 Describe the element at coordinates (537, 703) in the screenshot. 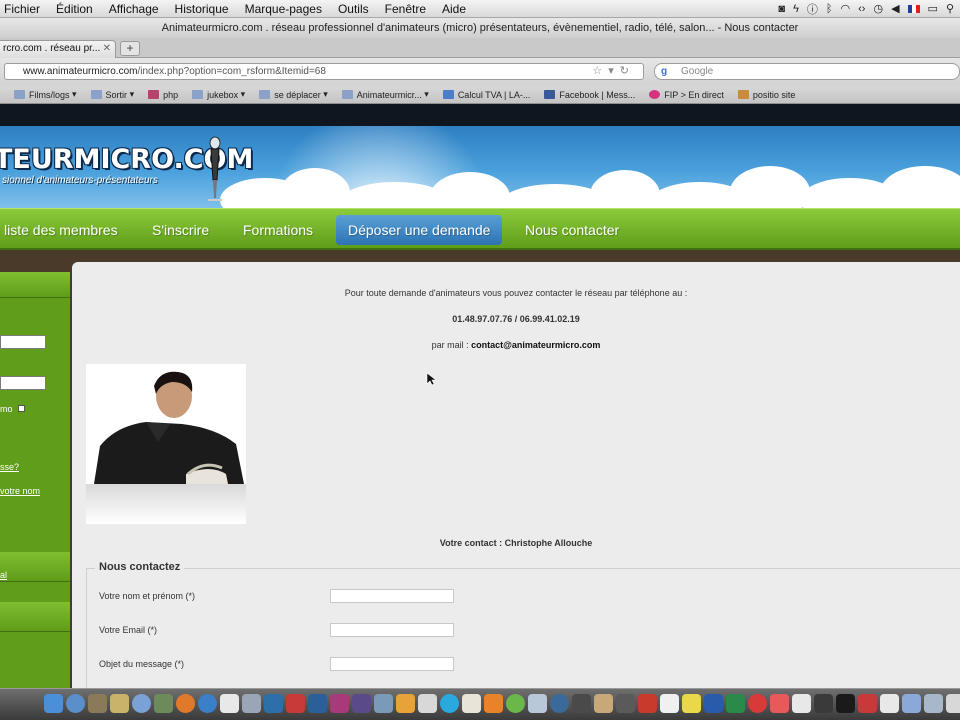

I see `mail-icon` at that location.